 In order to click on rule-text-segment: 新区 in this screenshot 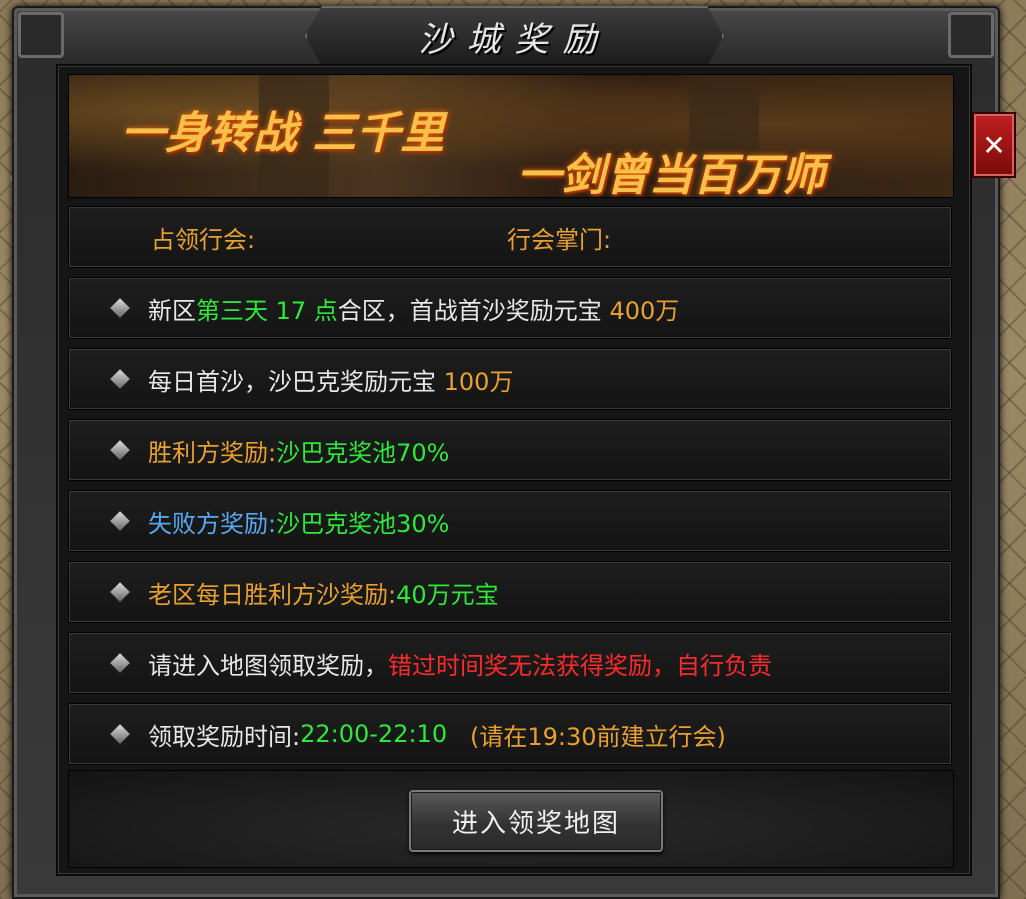, I will do `click(172, 310)`.